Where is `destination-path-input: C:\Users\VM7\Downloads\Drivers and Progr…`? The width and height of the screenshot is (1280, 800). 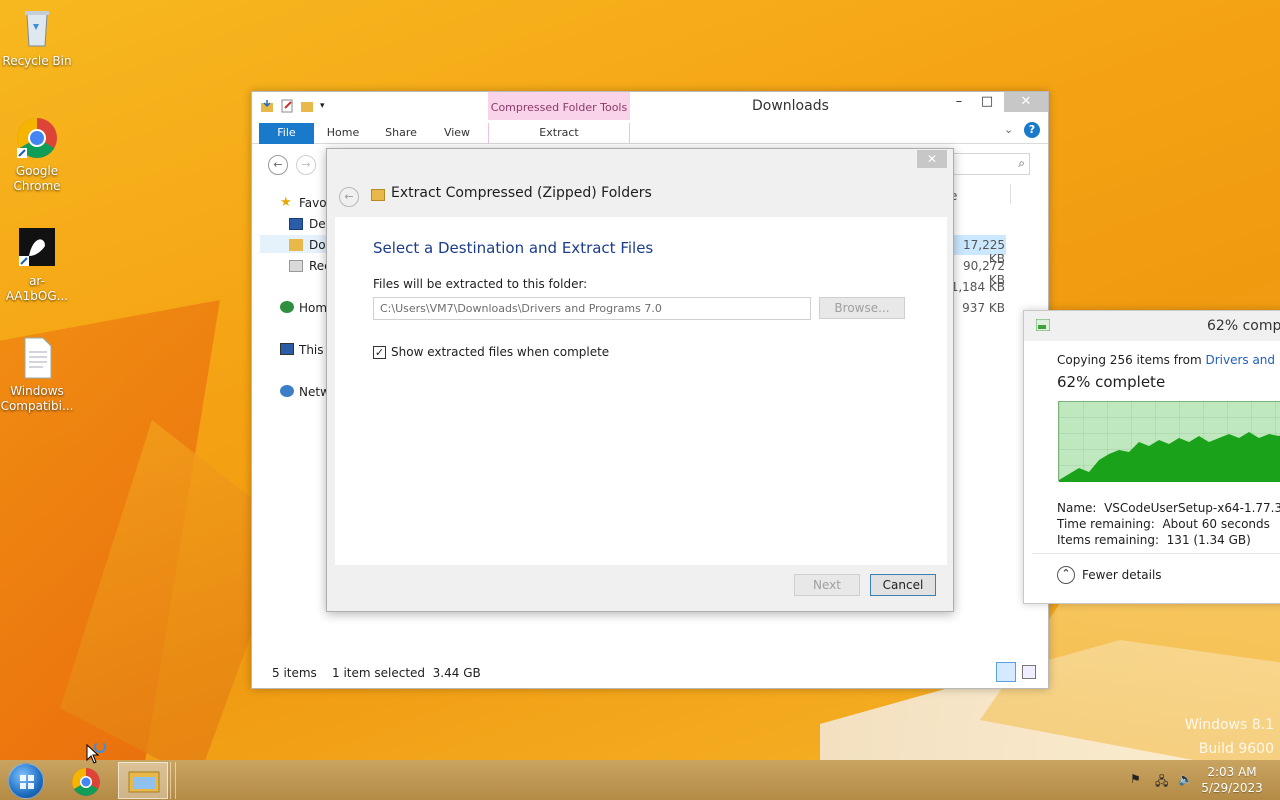
destination-path-input: C:\Users\VM7\Downloads\Drivers and Progr… is located at coordinates (592, 308).